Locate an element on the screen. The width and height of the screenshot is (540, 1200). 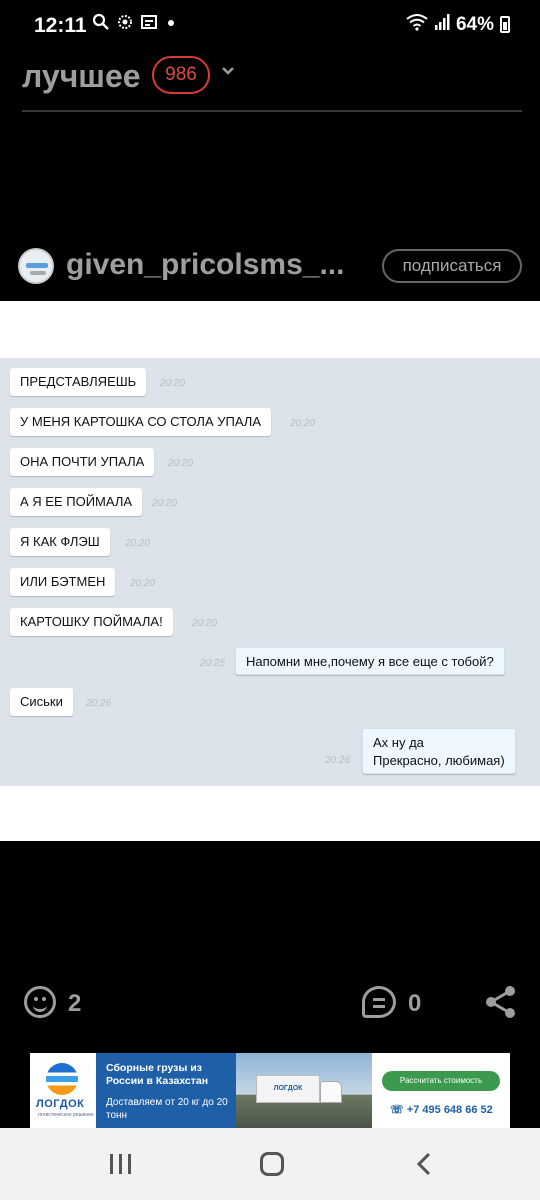
chat-message-outgoing: Напомни мне,почему я все еще с тобой? is located at coordinates (370, 661).